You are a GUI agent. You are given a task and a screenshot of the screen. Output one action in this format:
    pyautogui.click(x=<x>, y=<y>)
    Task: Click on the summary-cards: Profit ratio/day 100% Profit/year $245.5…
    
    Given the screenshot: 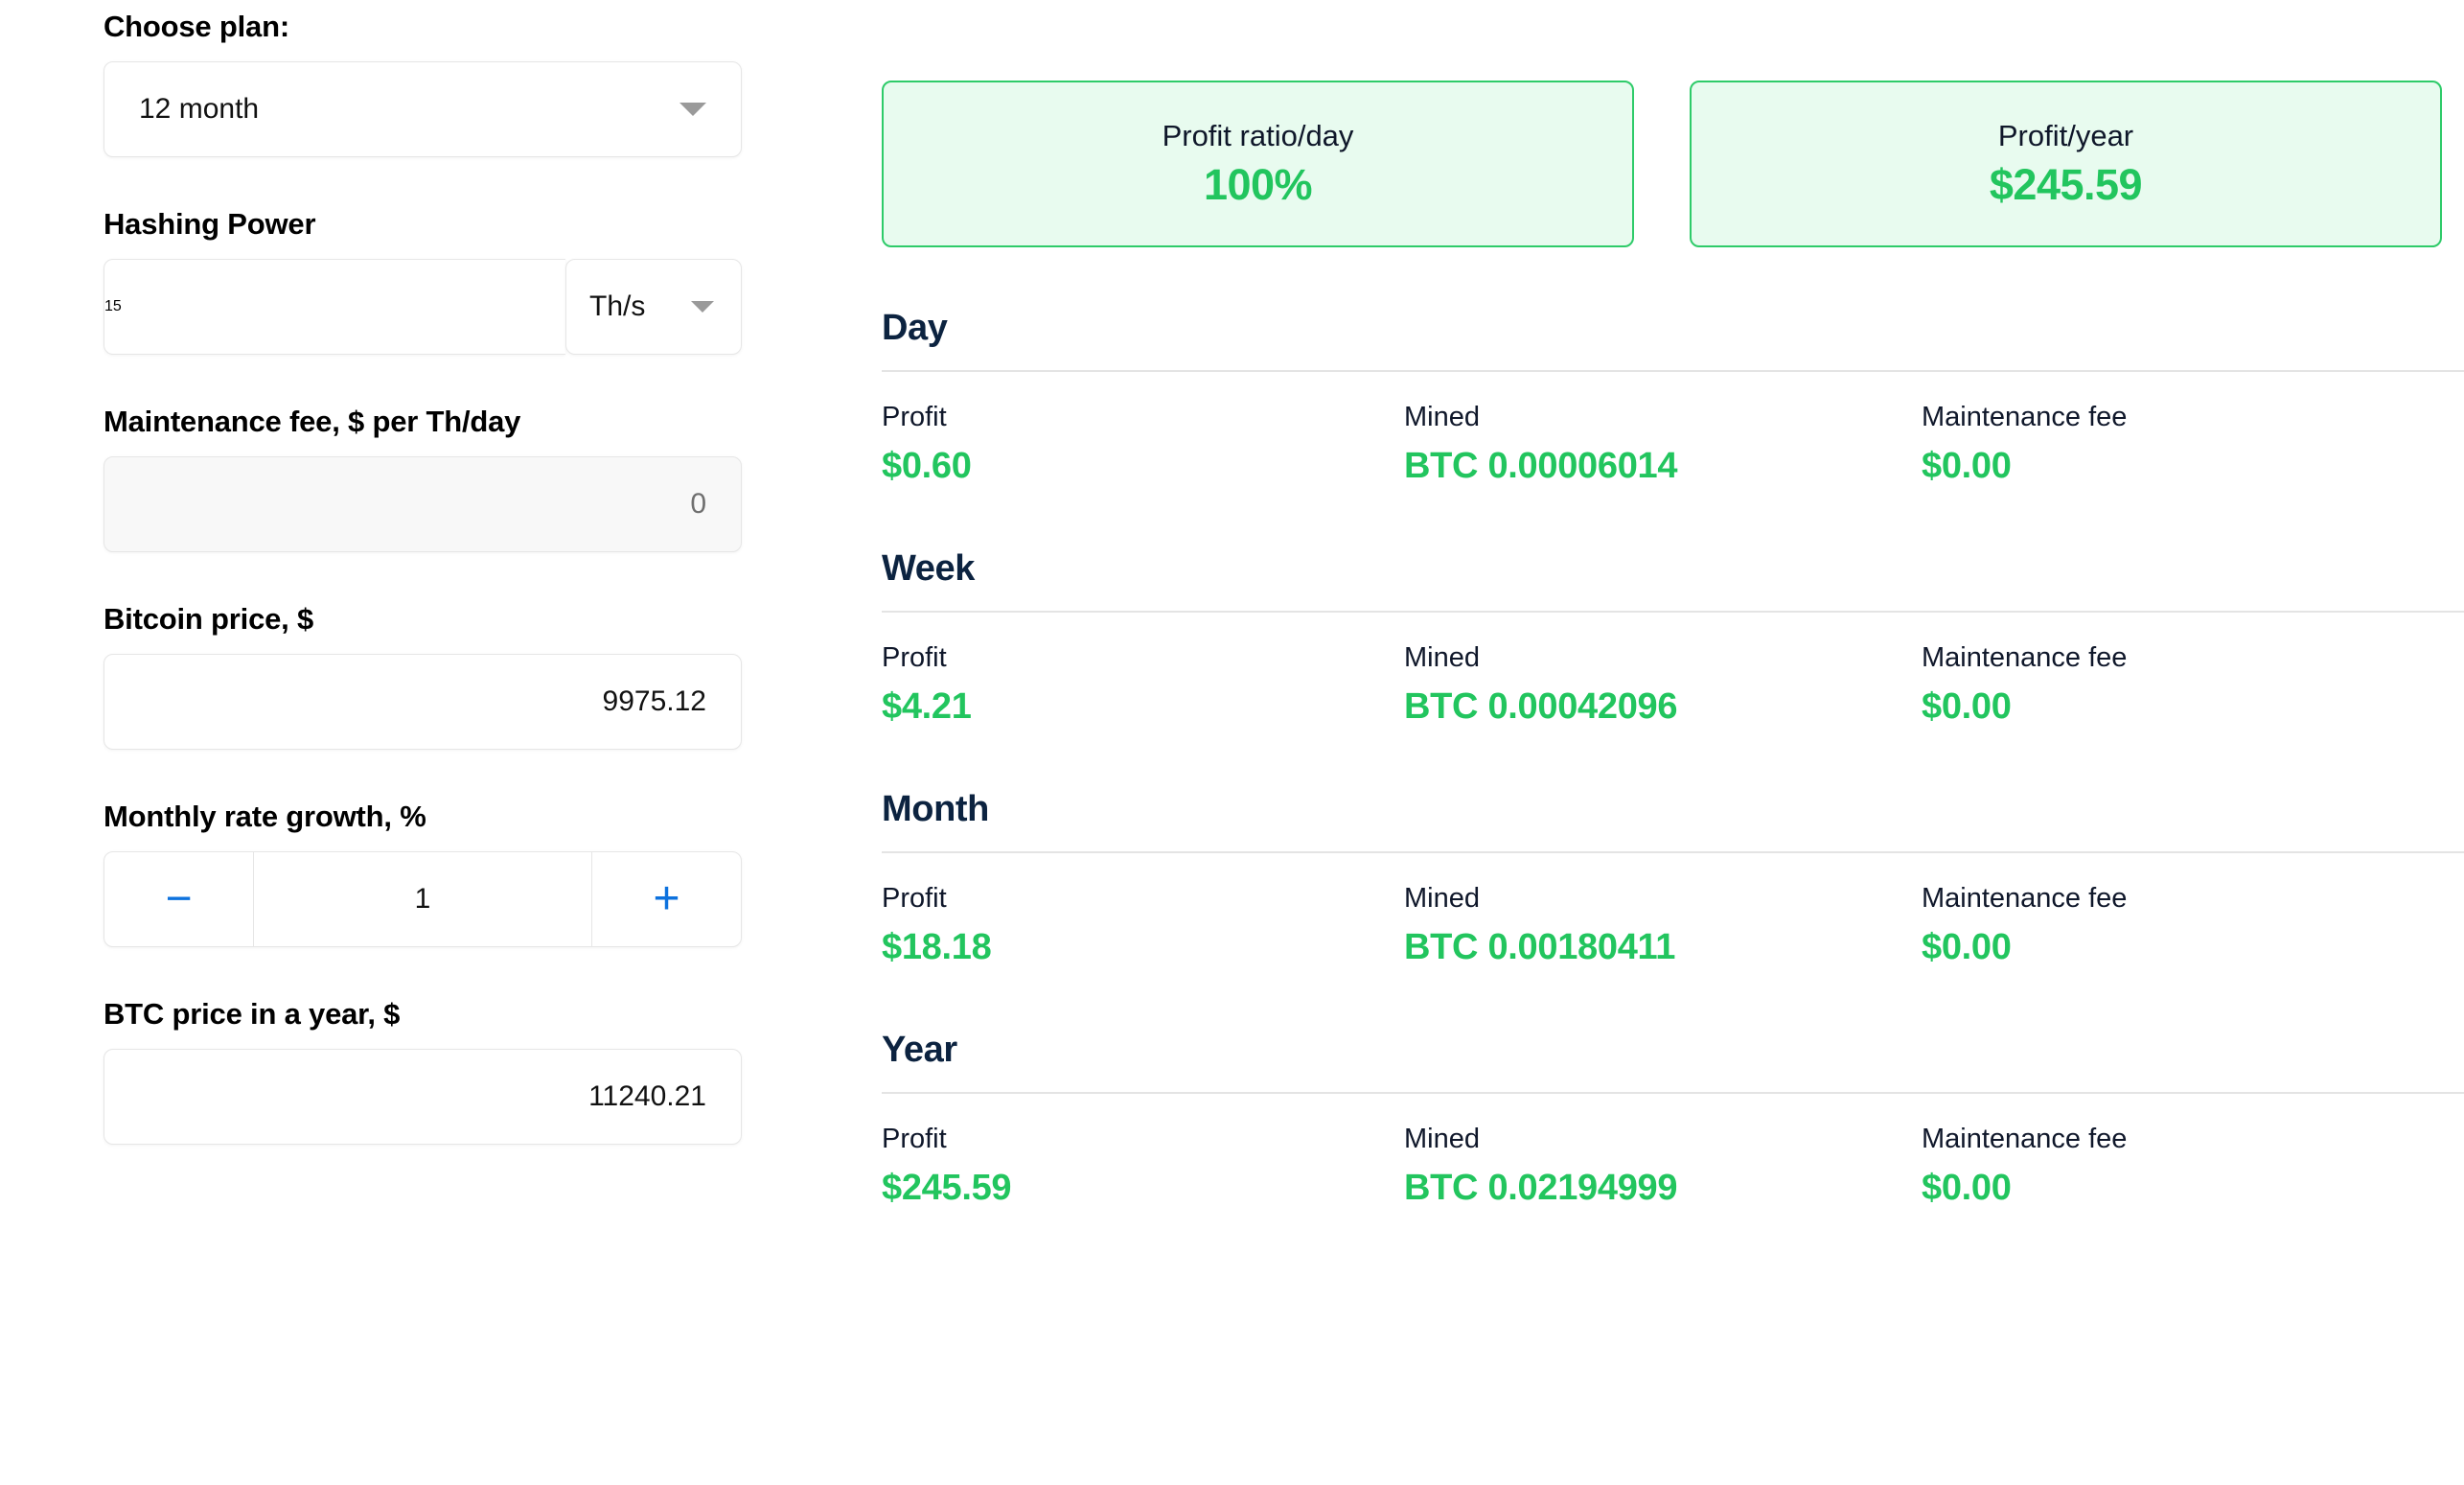 What is the action you would take?
    pyautogui.click(x=1673, y=123)
    